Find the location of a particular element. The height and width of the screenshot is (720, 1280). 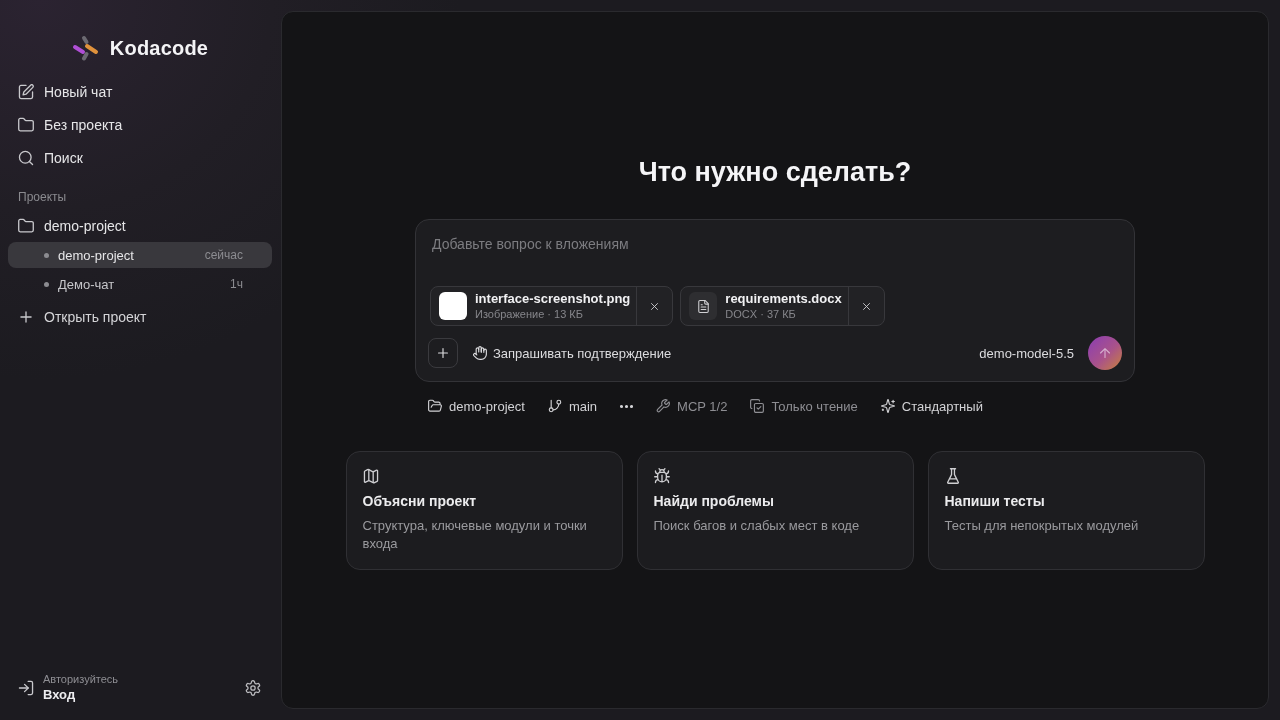

chat-item: Демо-чат 1ч is located at coordinates (140, 284).